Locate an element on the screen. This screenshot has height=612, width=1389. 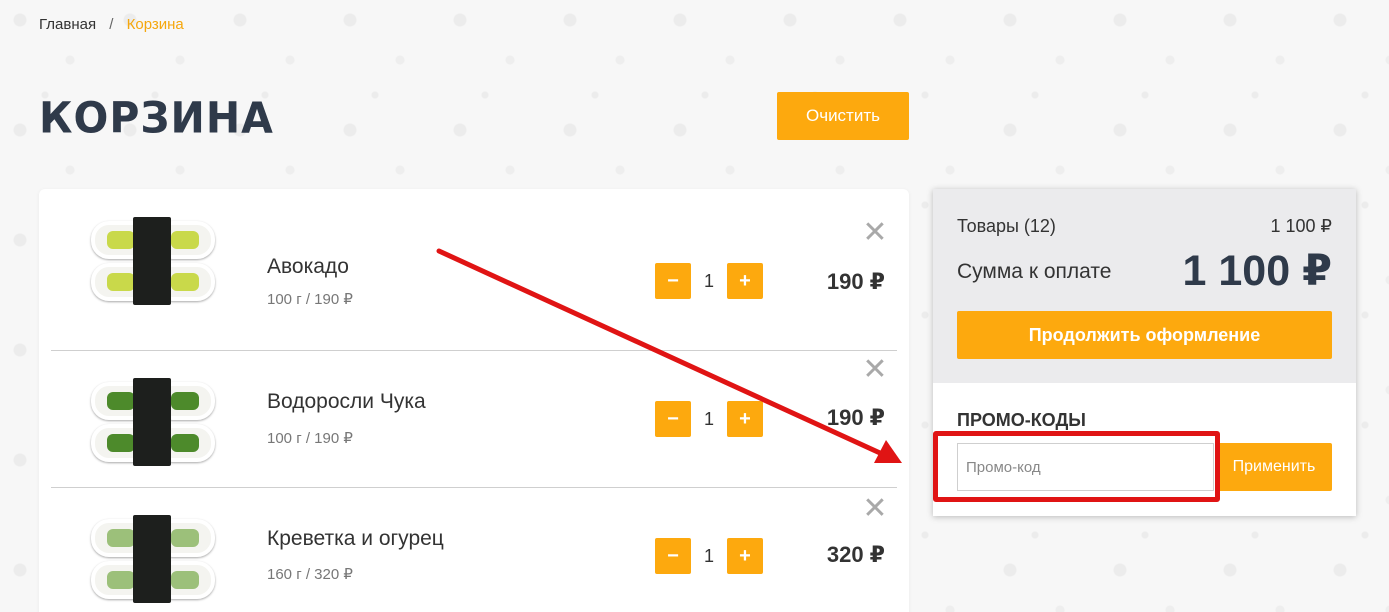
breadcrumb-current: Корзина is located at coordinates (155, 24).